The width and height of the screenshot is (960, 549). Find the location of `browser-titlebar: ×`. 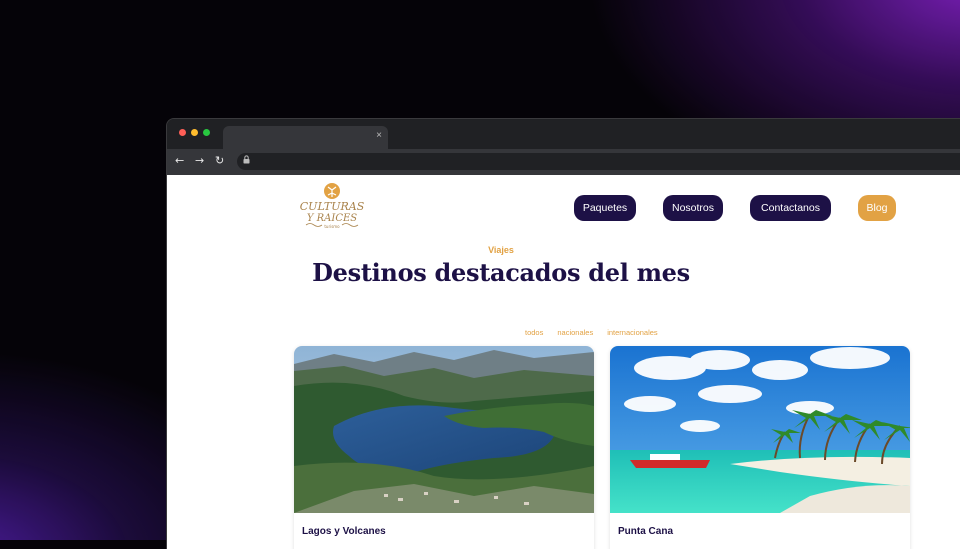

browser-titlebar: × is located at coordinates (563, 134).